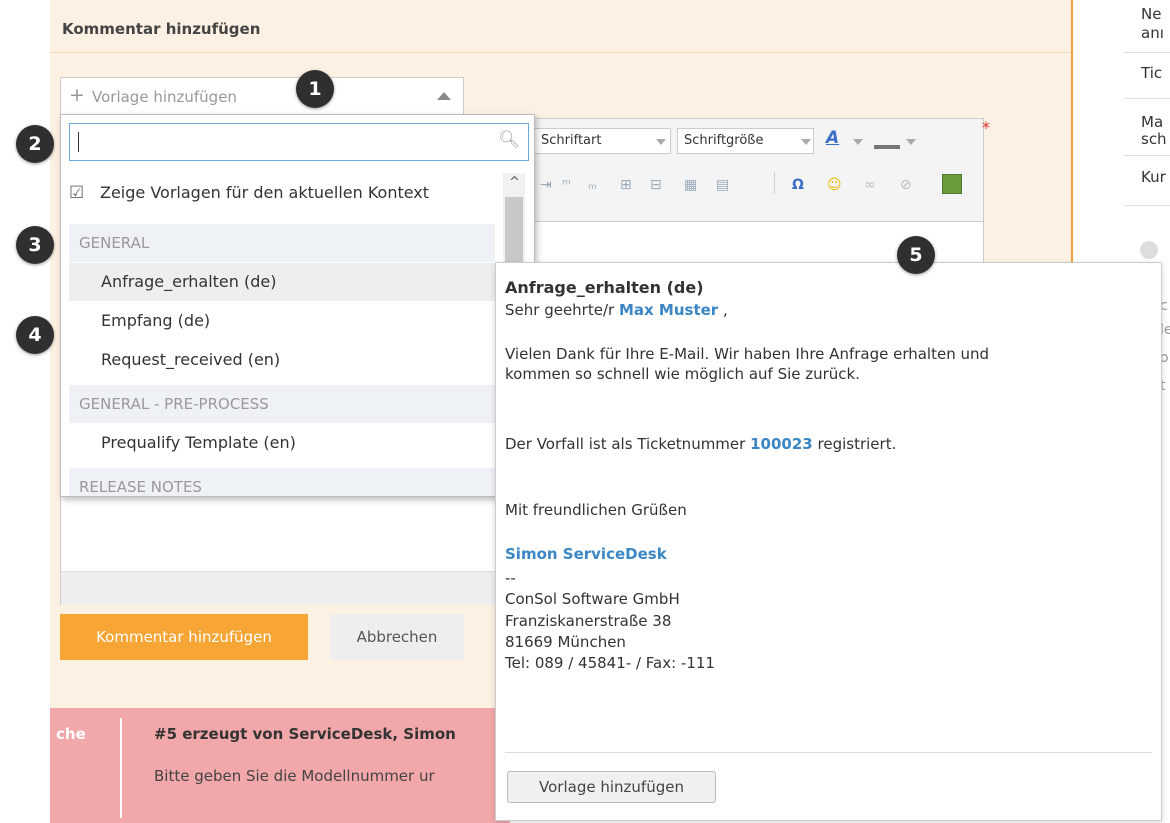 This screenshot has width=1170, height=823. What do you see at coordinates (798, 185) in the screenshot?
I see `omega-icon: Ω` at bounding box center [798, 185].